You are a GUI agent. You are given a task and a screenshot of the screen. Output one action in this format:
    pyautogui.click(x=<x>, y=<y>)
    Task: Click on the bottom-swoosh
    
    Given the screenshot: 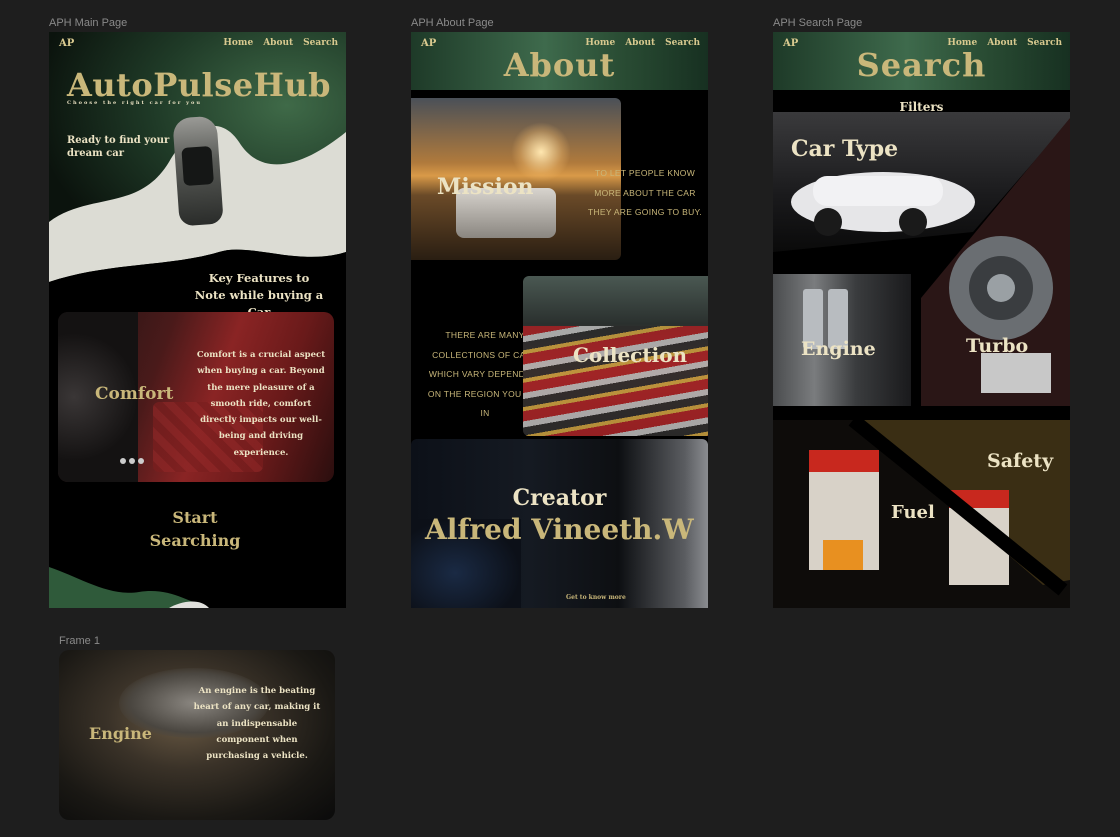 What is the action you would take?
    pyautogui.click(x=129, y=587)
    